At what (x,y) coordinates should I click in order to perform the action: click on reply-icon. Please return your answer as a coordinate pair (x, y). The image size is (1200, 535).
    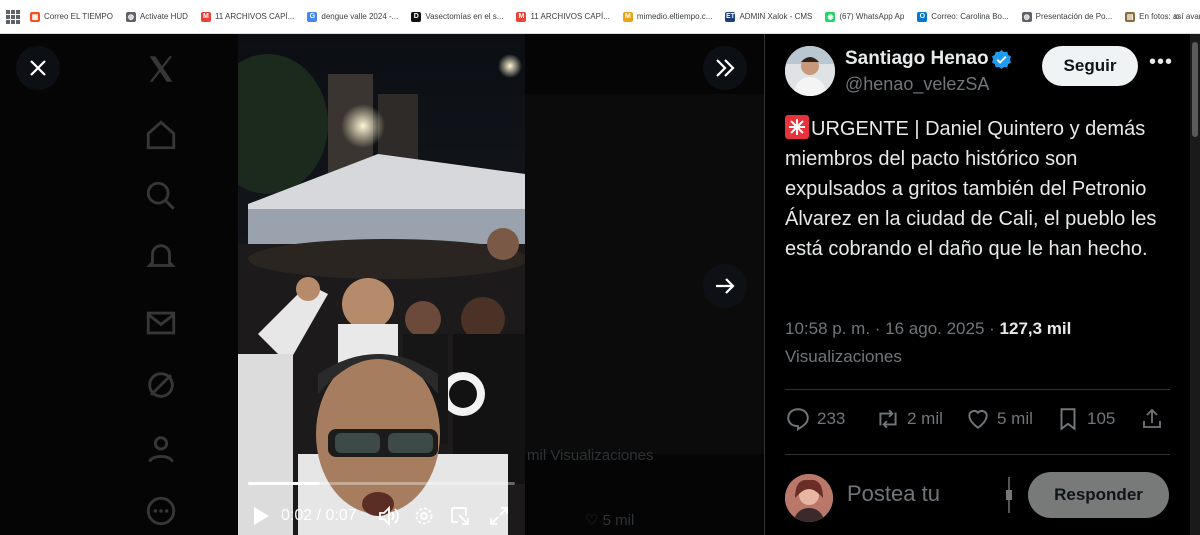
    Looking at the image, I should click on (798, 420).